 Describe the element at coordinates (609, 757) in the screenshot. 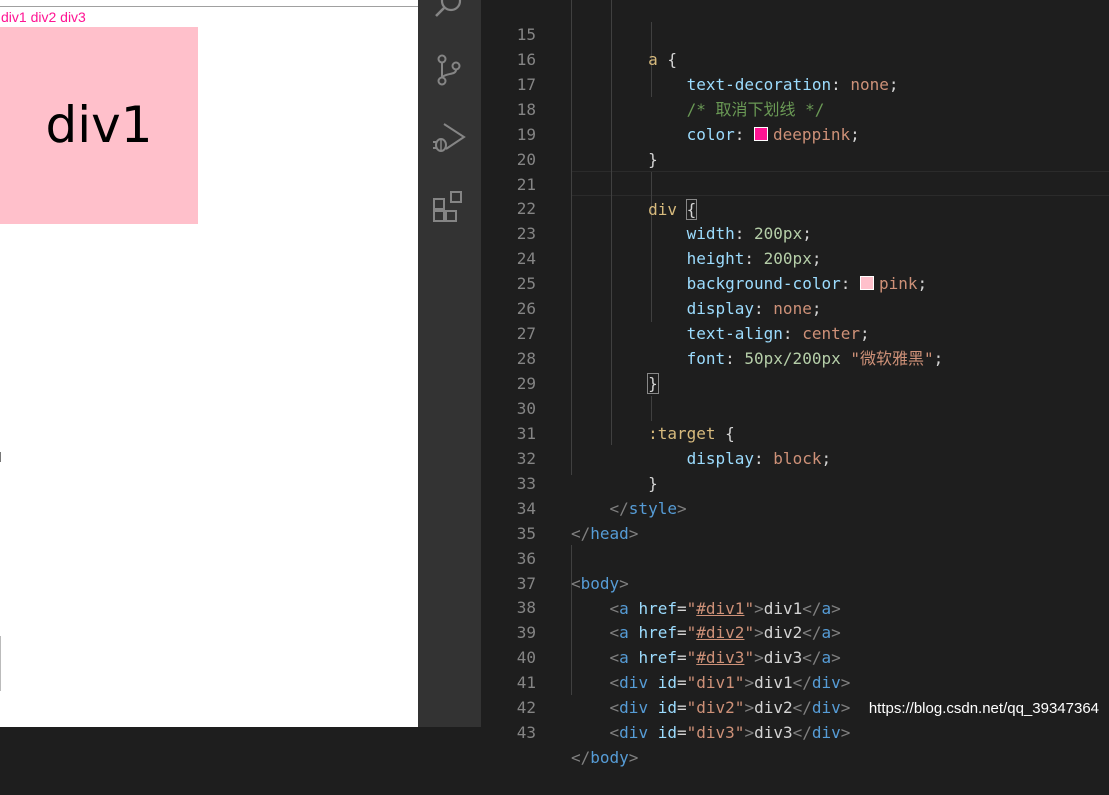

I see `html-tag: body` at that location.